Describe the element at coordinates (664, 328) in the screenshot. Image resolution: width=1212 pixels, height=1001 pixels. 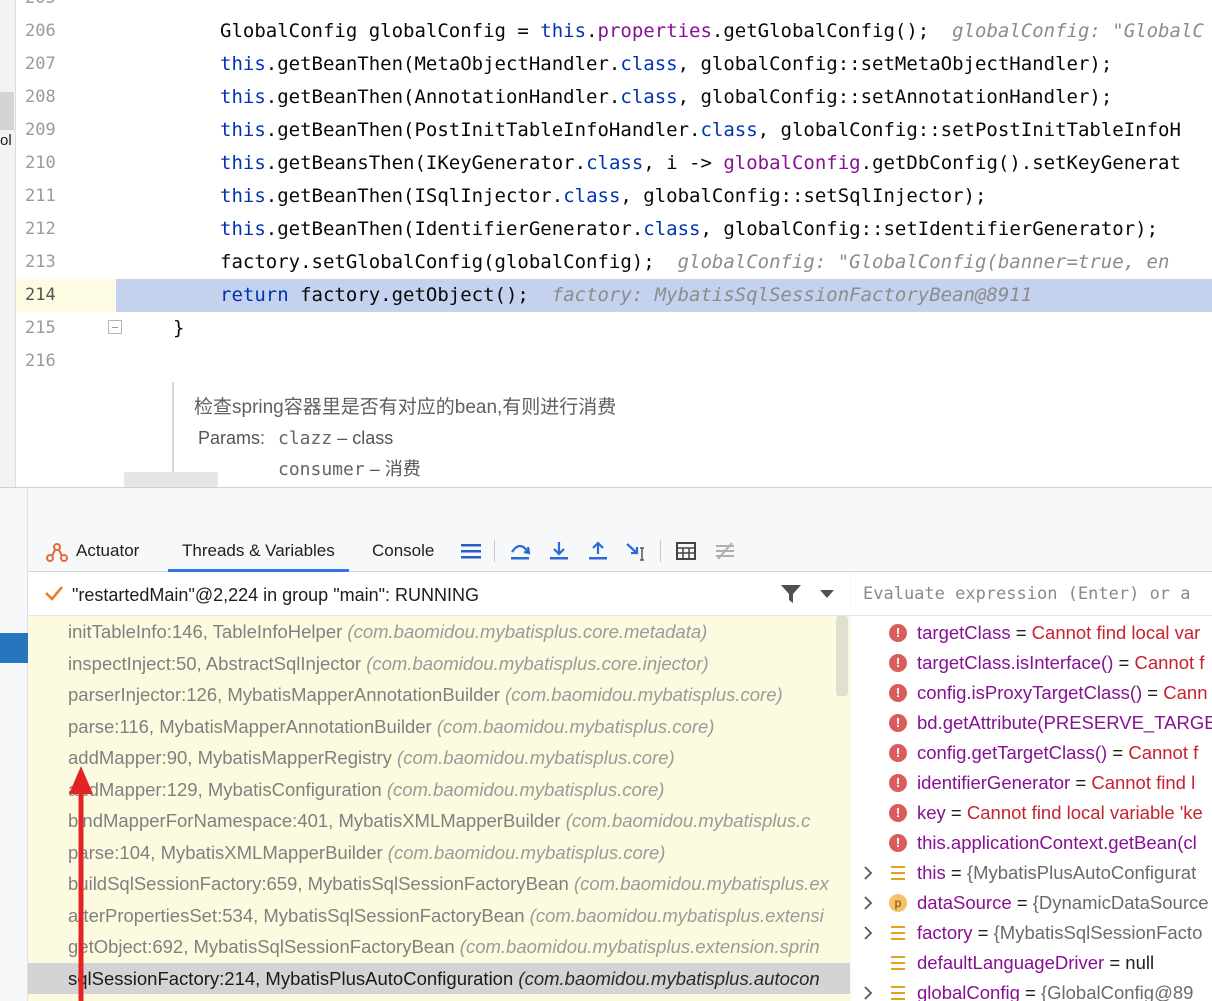
I see `code-line: }` at that location.